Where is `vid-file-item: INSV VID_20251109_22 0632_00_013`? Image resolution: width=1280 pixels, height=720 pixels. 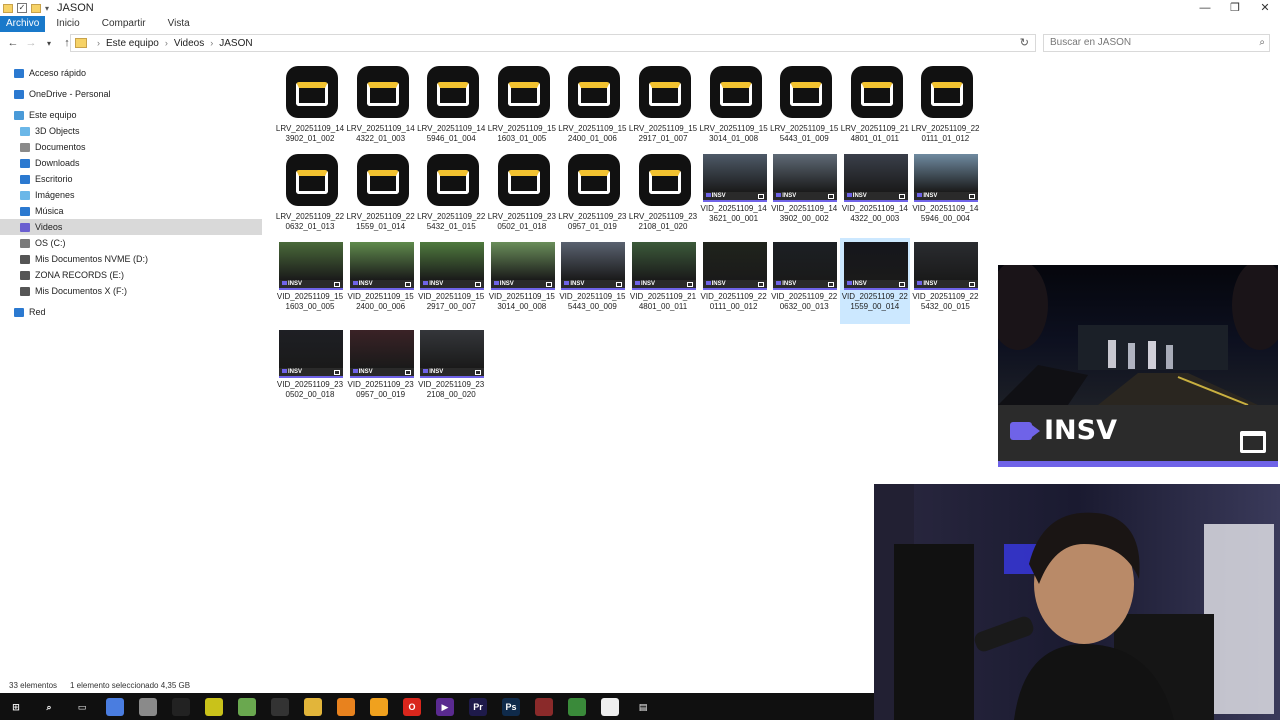
vid-file-item: INSV VID_20251109_22 0632_00_013 is located at coordinates (804, 281).